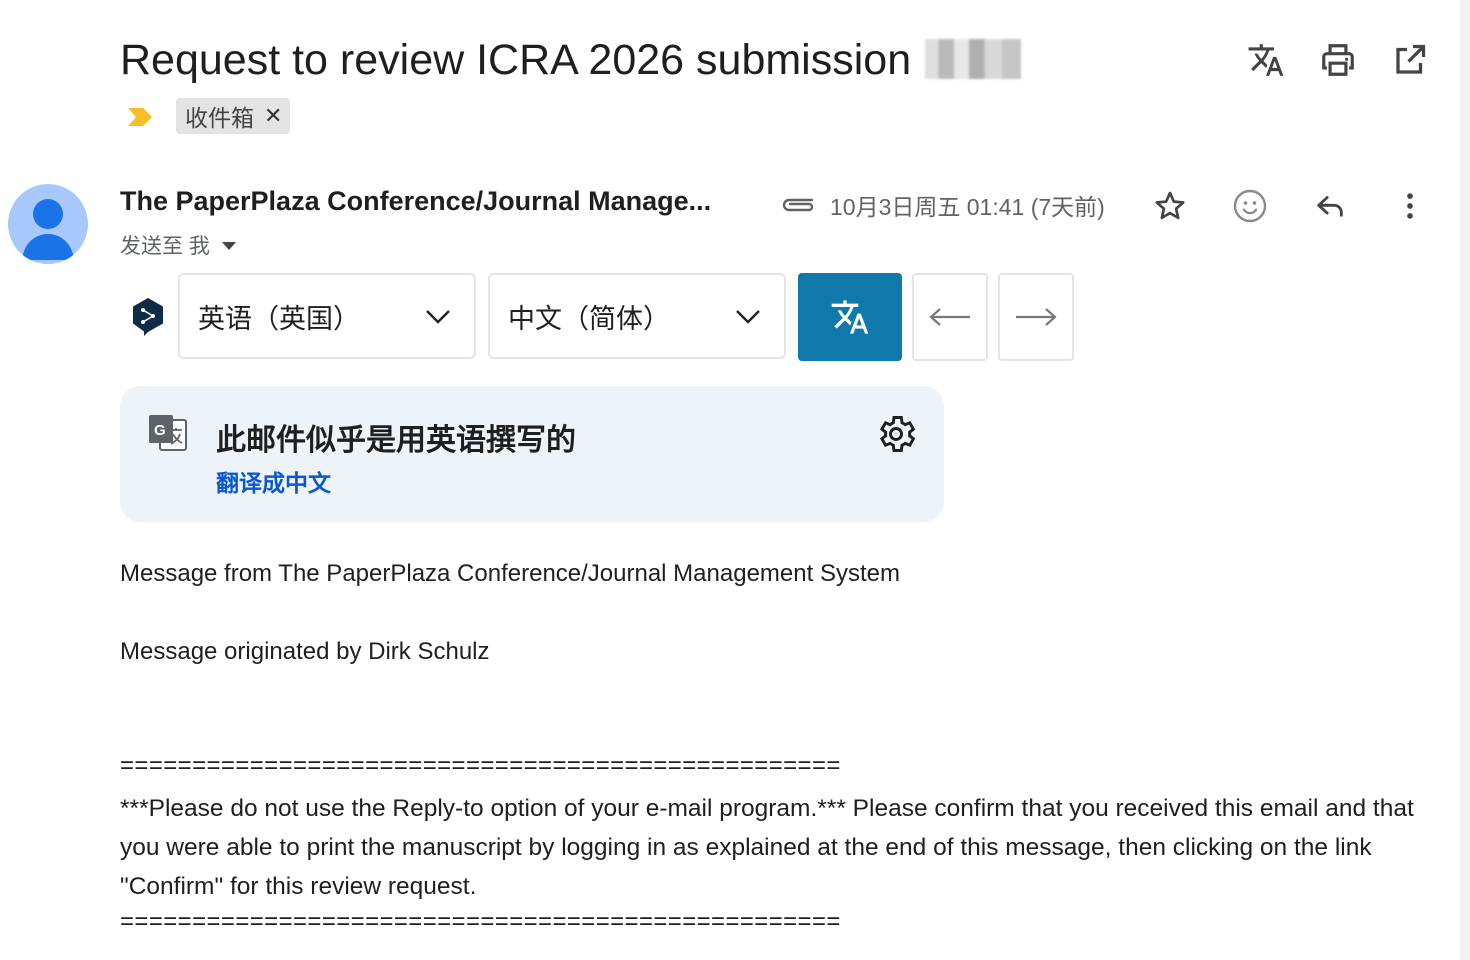 The image size is (1470, 960). I want to click on redacted-block, so click(973, 58).